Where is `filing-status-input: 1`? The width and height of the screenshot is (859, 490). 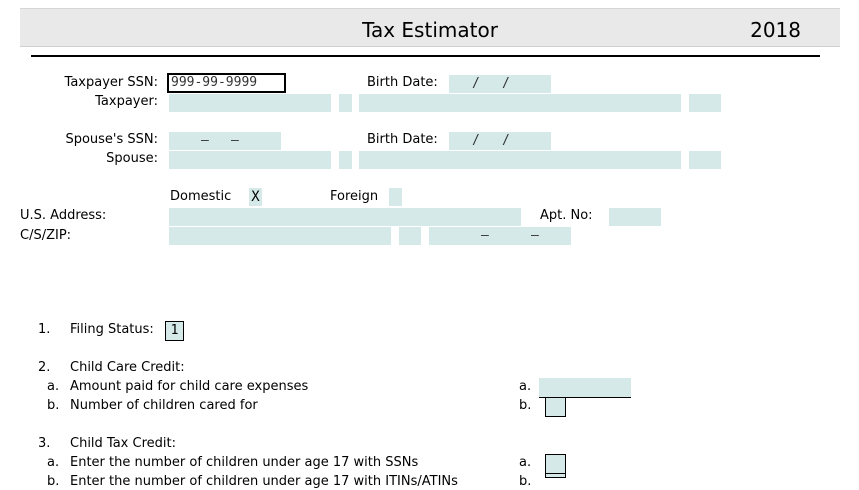
filing-status-input: 1 is located at coordinates (174, 331).